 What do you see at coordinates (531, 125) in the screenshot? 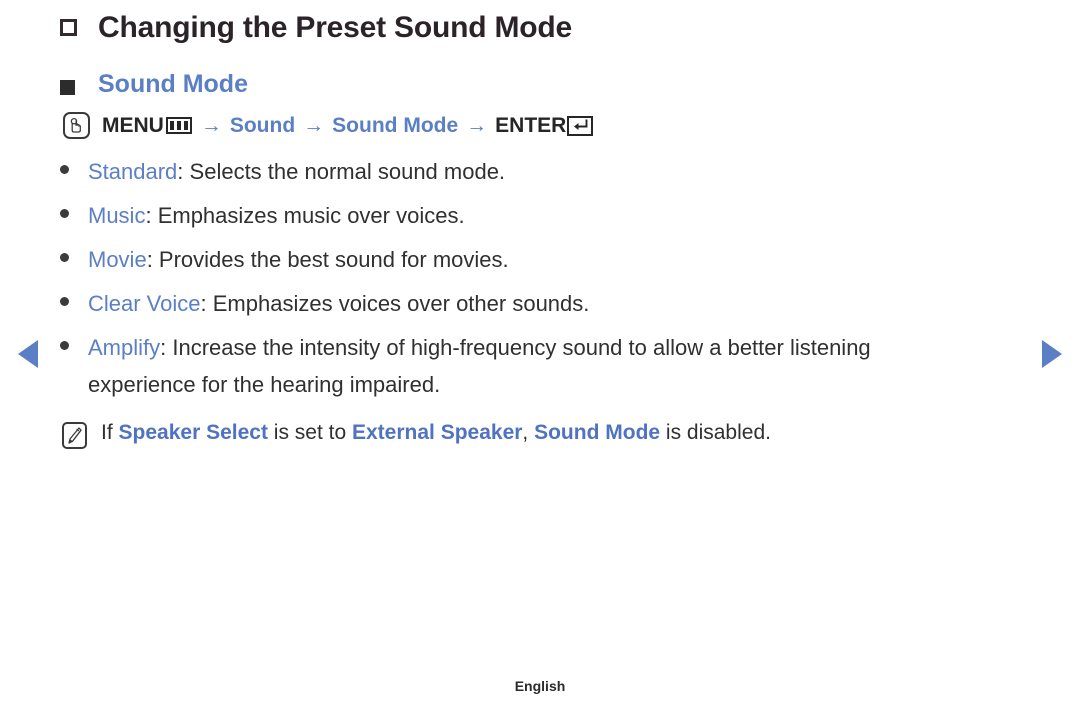
I see `enter-label: ENTER` at bounding box center [531, 125].